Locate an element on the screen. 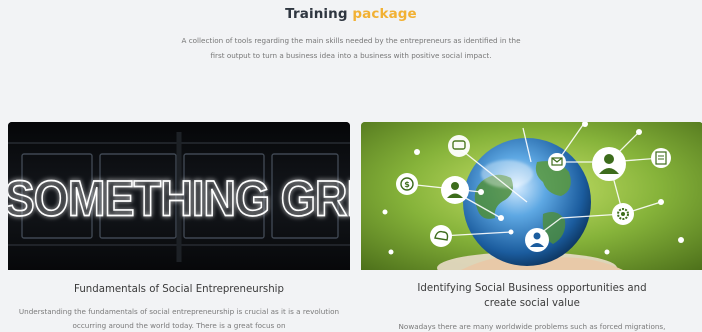 The image size is (702, 332). neon-text: DO SOMETHING GREAT is located at coordinates (179, 199).